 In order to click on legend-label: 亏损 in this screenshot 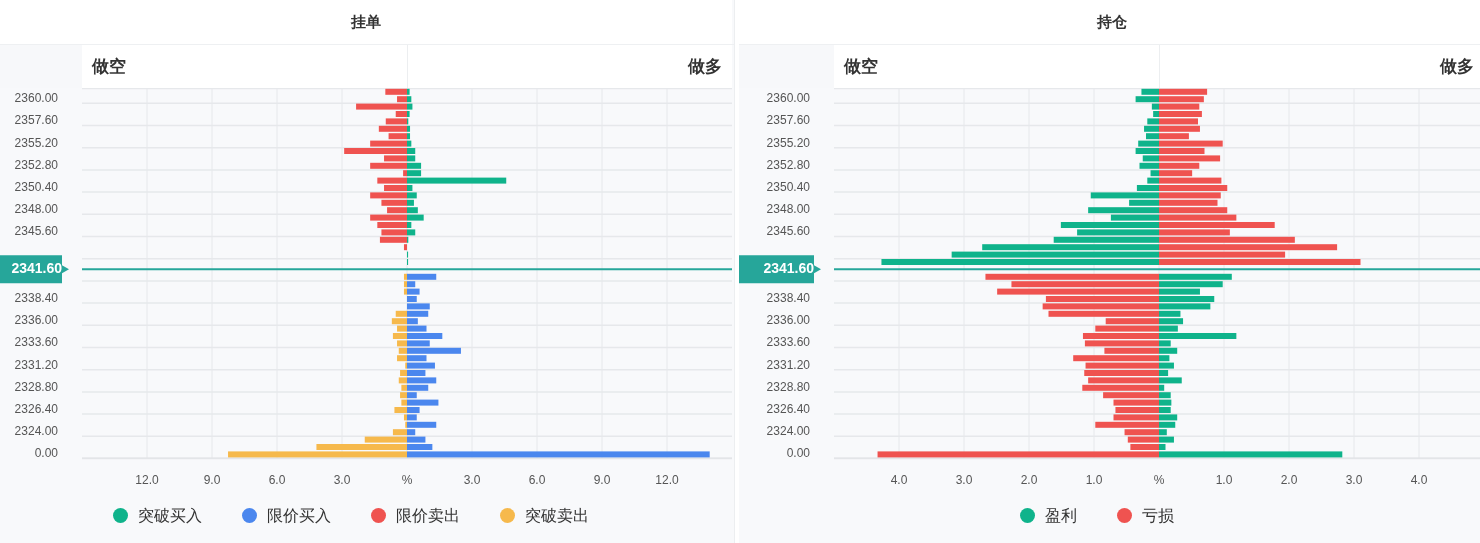, I will do `click(1157, 515)`.